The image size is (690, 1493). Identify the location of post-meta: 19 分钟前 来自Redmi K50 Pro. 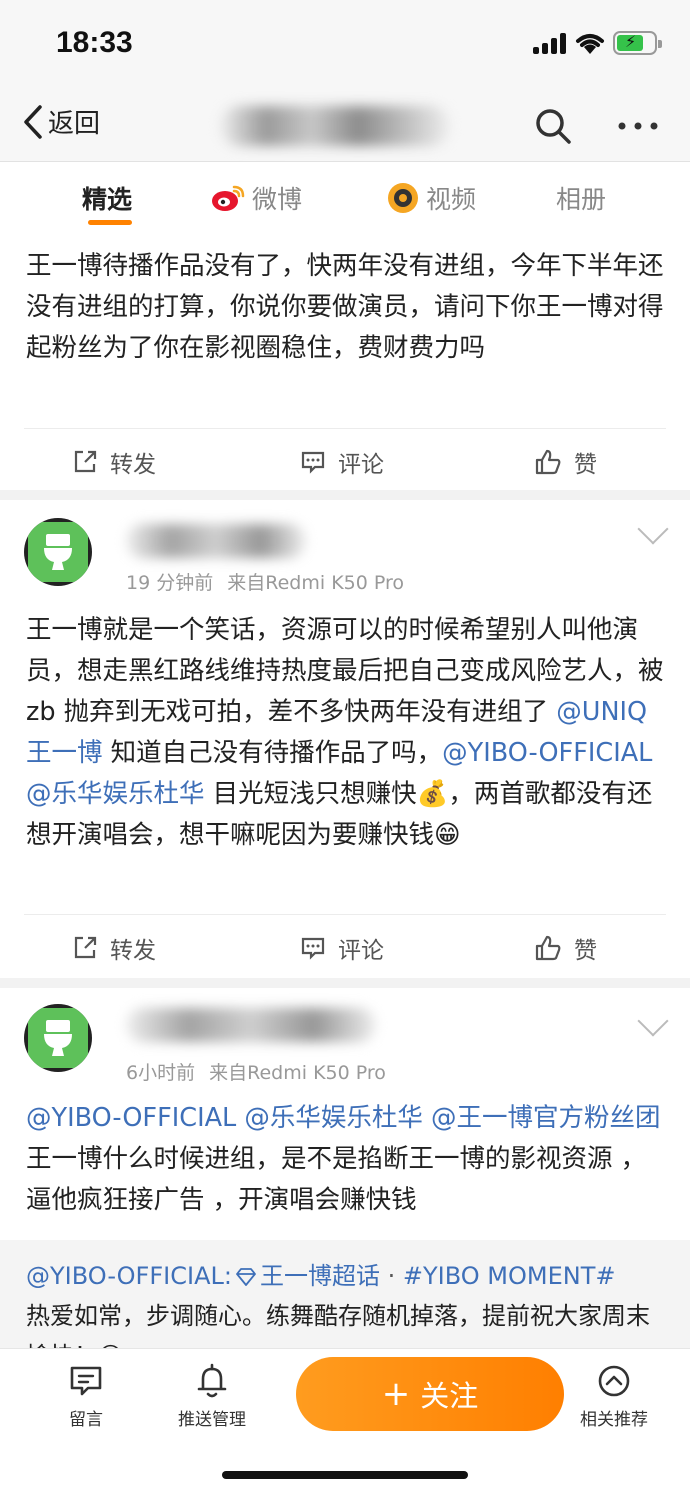
(265, 581).